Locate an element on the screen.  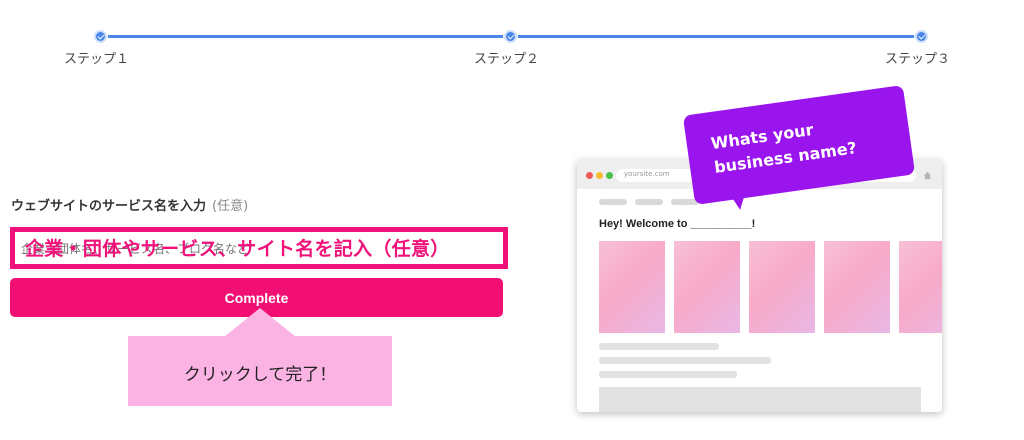
welcome-heading: Hey! Welcome to __________! is located at coordinates (677, 224).